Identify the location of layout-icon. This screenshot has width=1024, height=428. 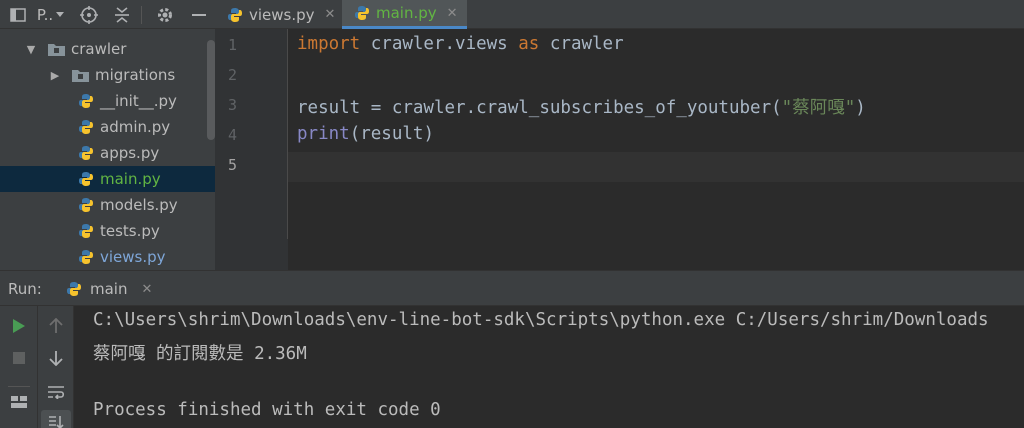
(19, 402).